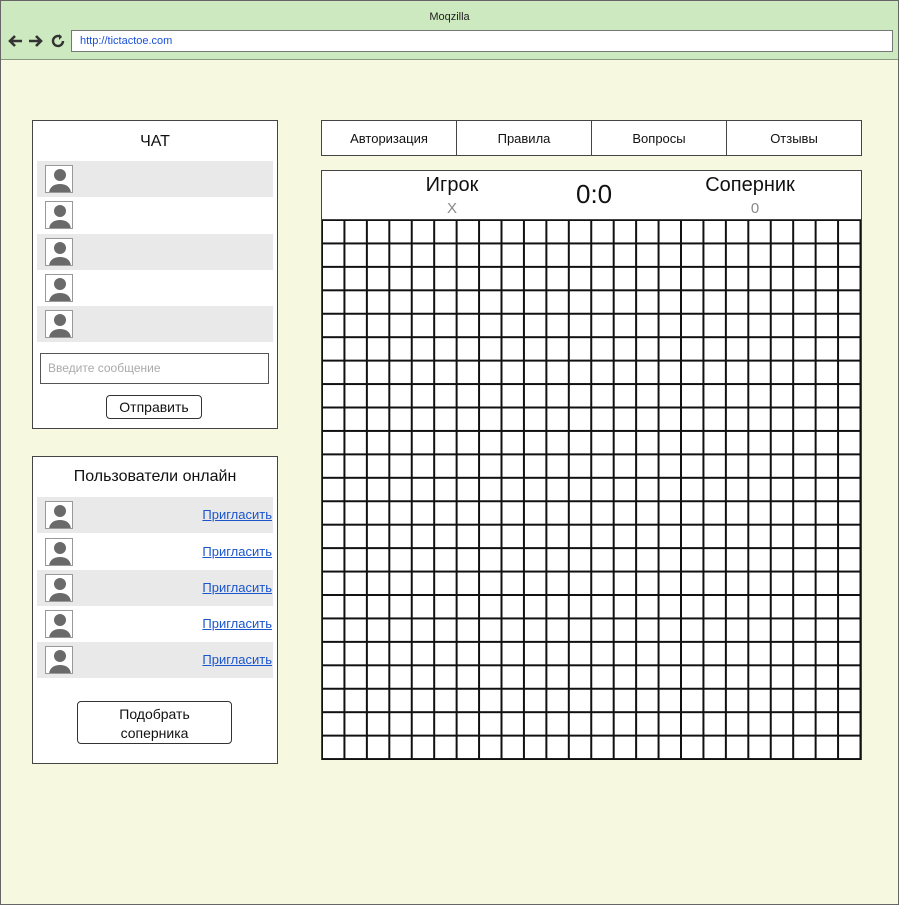 This screenshot has height=905, width=899. Describe the element at coordinates (155, 141) in the screenshot. I see `chat-title: ЧАТ` at that location.